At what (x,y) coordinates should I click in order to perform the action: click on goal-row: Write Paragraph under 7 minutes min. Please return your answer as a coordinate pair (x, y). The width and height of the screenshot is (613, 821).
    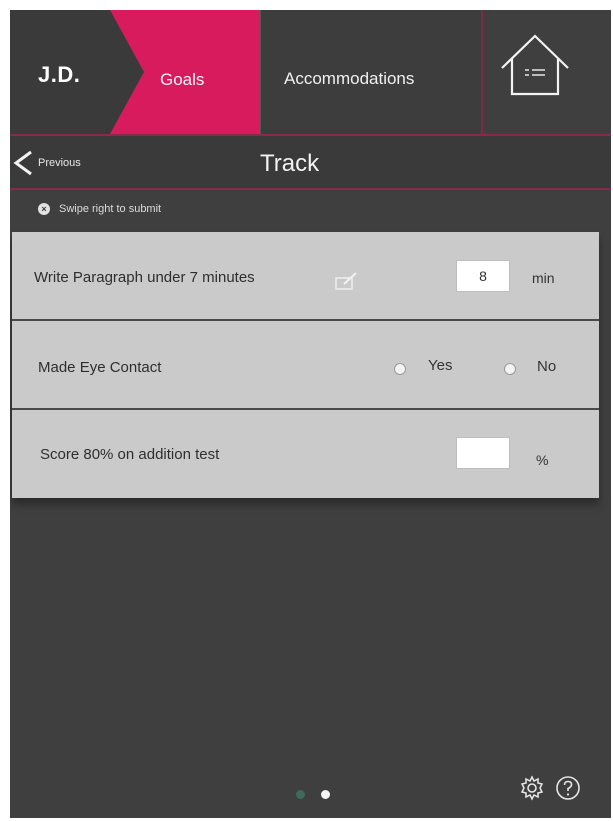
    Looking at the image, I should click on (305, 276).